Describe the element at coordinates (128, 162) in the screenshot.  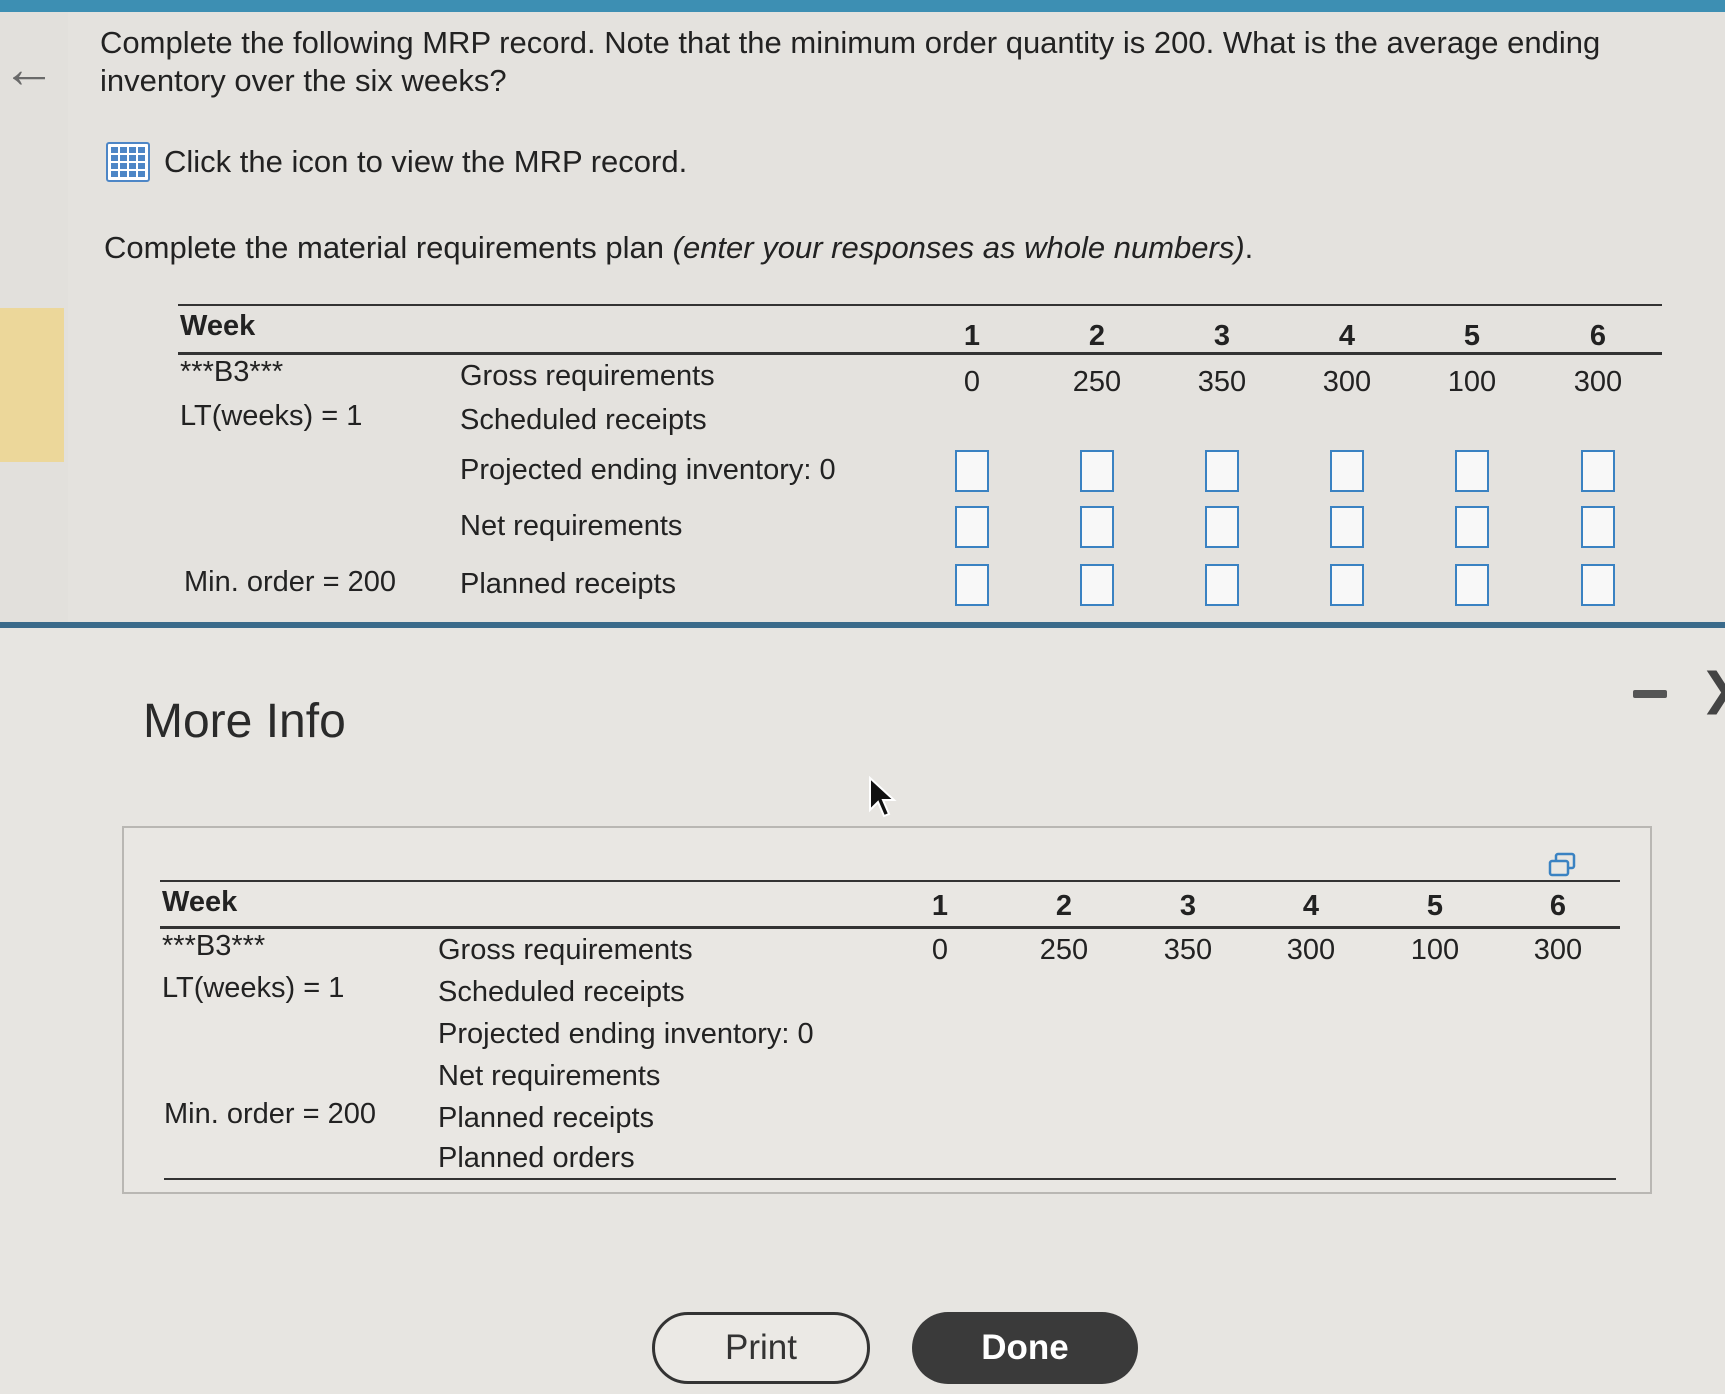
I see `table-grid-icon` at that location.